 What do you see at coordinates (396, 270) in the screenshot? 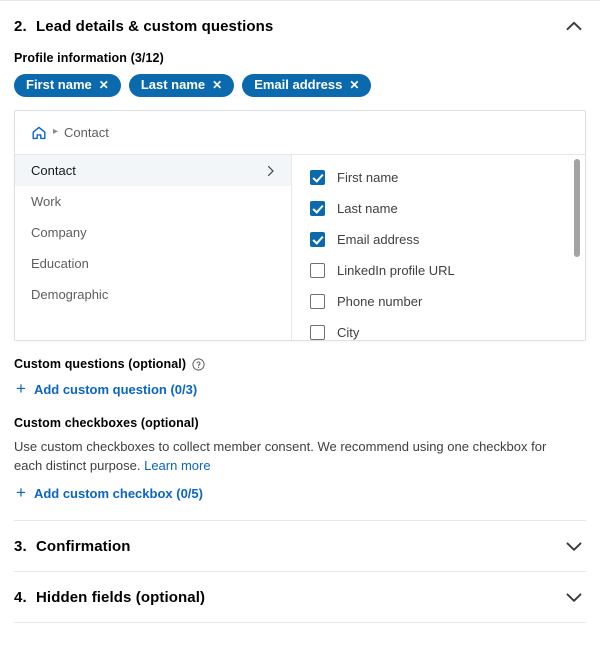
I see `field-label: LinkedIn profile URL` at bounding box center [396, 270].